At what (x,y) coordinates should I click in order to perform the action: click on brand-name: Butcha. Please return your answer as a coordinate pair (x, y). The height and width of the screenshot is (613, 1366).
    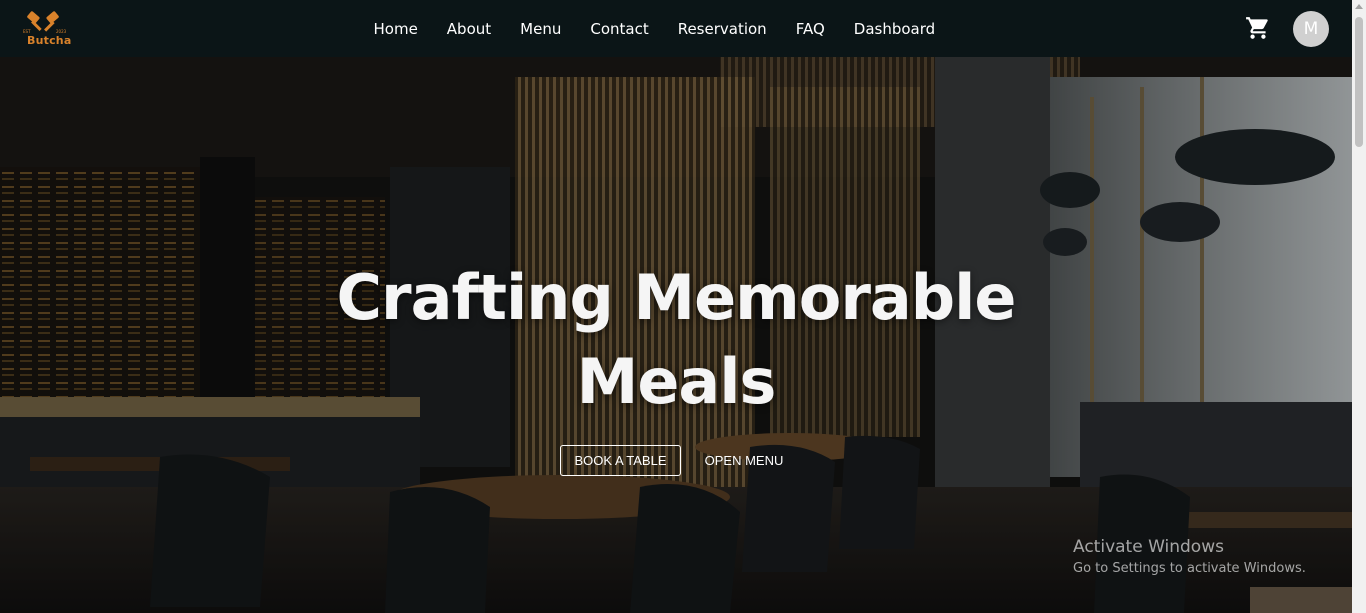
    Looking at the image, I should click on (49, 40).